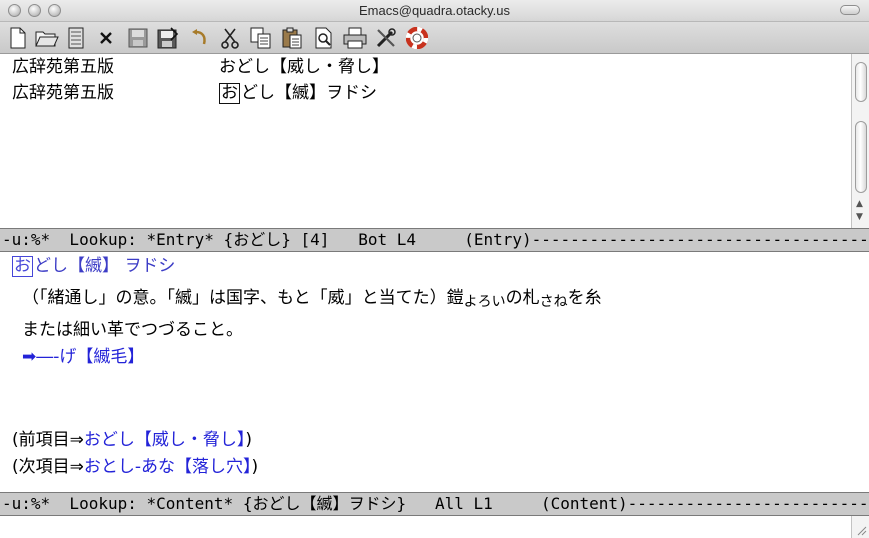 This screenshot has height=538, width=869. I want to click on ruby-annotation: よろい, so click(484, 302).